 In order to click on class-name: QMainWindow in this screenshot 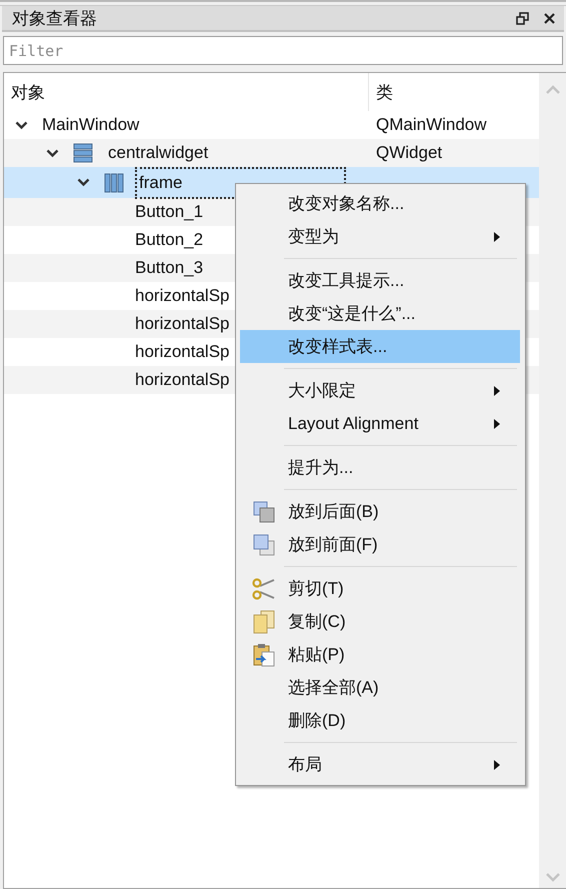, I will do `click(431, 124)`.